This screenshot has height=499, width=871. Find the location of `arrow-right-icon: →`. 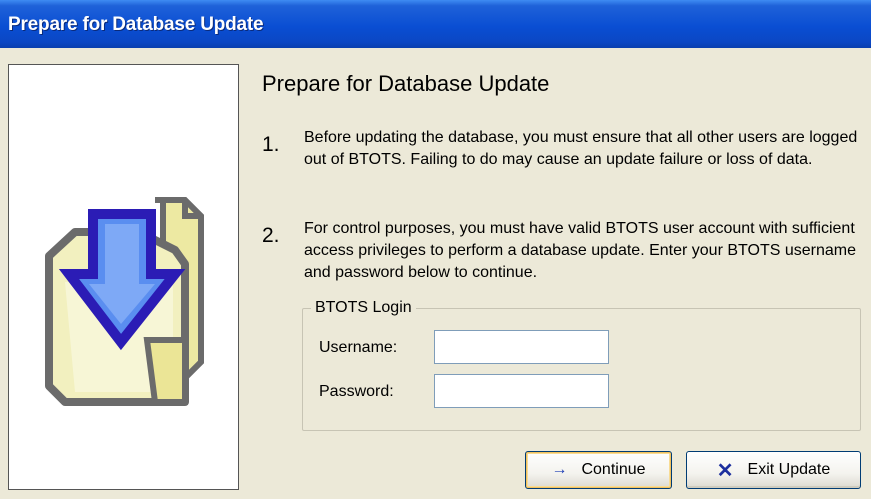

arrow-right-icon: → is located at coordinates (559, 469).